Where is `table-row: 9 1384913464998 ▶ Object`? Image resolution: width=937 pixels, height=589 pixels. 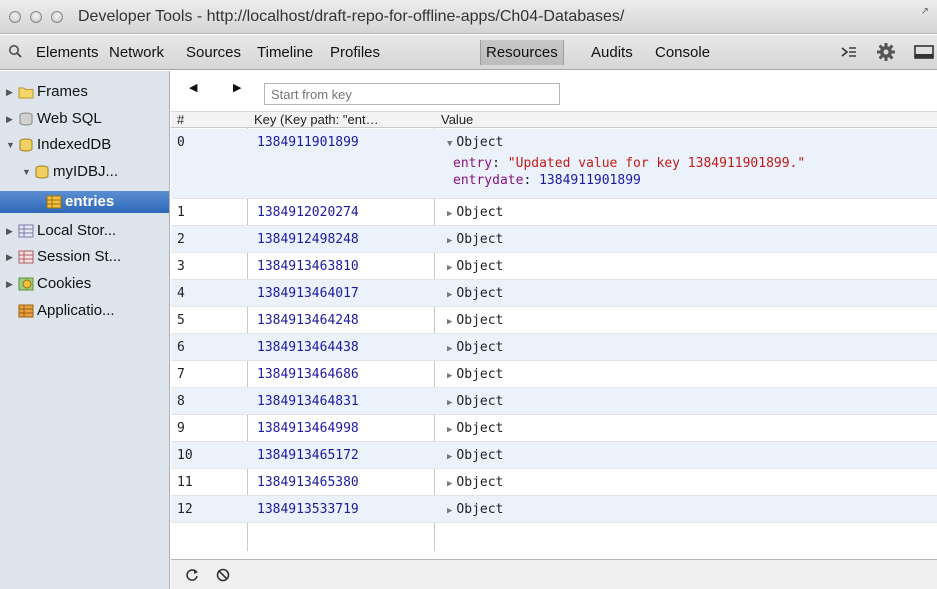 table-row: 9 1384913464998 ▶ Object is located at coordinates (554, 428).